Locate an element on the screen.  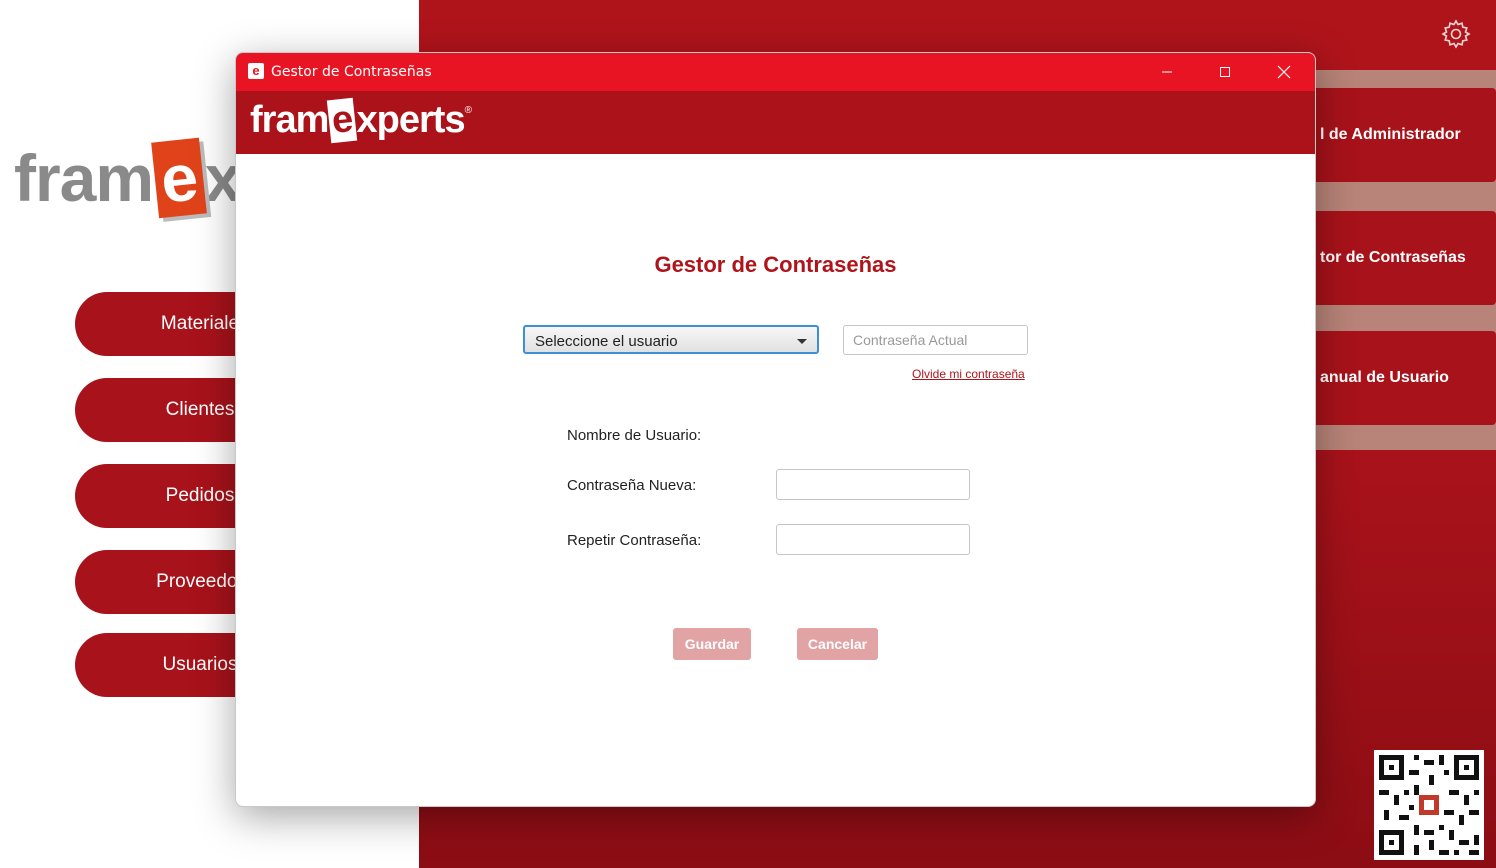
maximize-button is located at coordinates (1225, 72).